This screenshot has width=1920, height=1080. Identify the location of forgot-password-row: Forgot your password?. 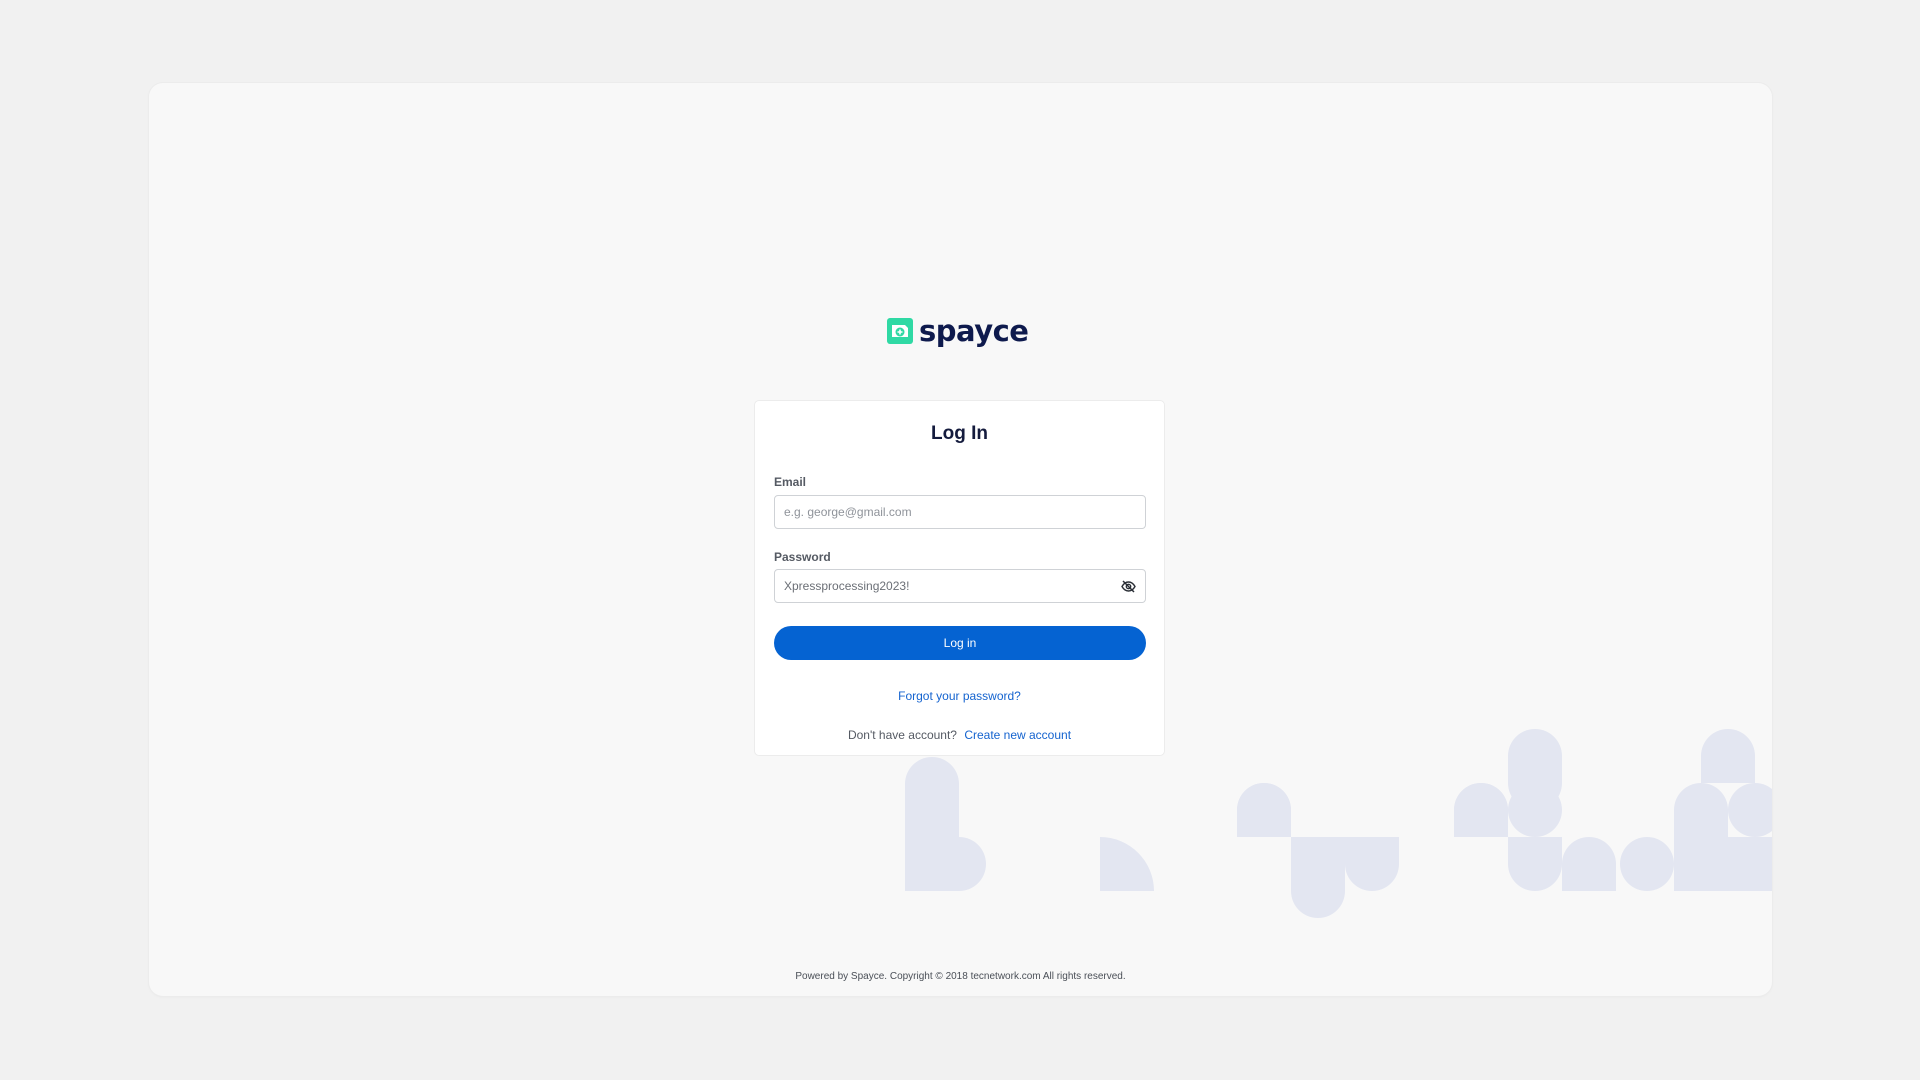
(959, 696).